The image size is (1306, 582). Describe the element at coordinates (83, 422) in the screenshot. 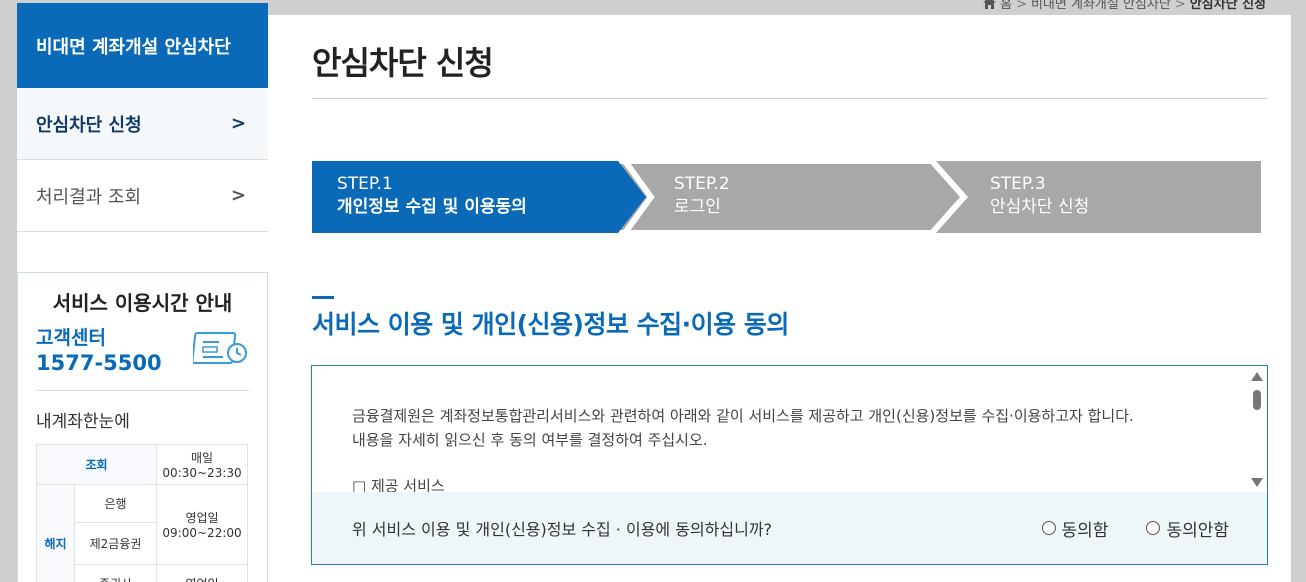

I see `account-at-a-glance-label: 내계좌한눈에` at that location.